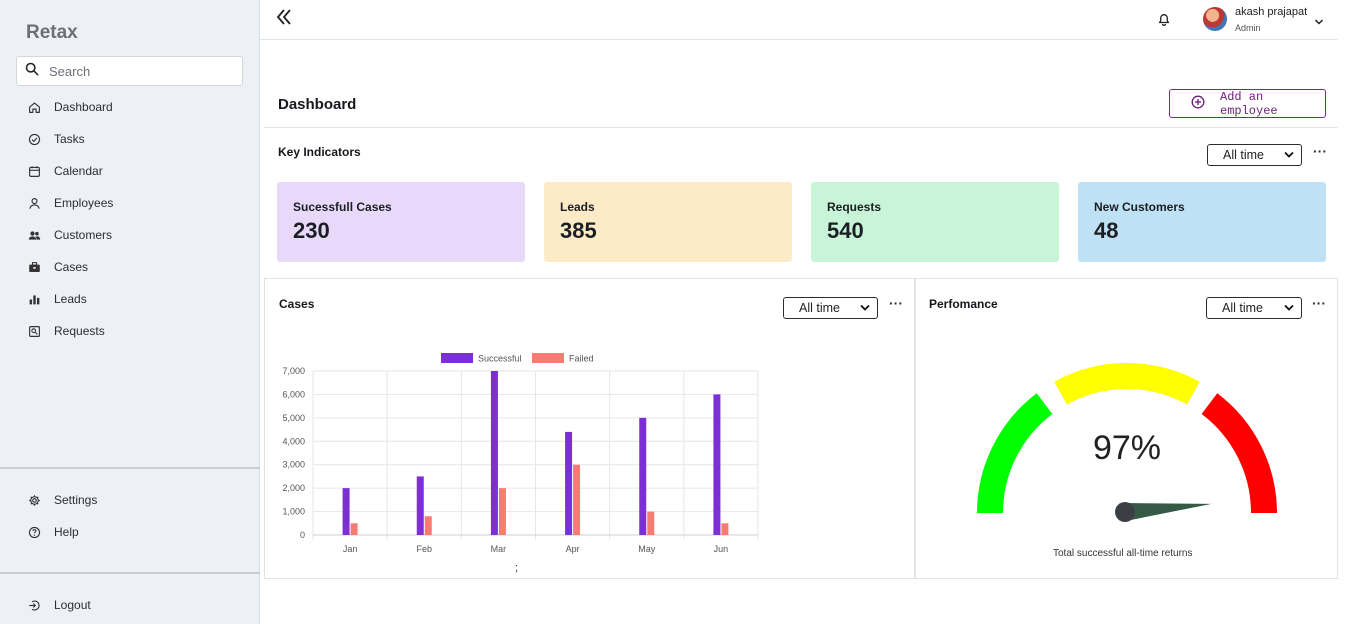 This screenshot has width=1352, height=624. What do you see at coordinates (293, 465) in the screenshot?
I see `y-tick-label: 3,000` at bounding box center [293, 465].